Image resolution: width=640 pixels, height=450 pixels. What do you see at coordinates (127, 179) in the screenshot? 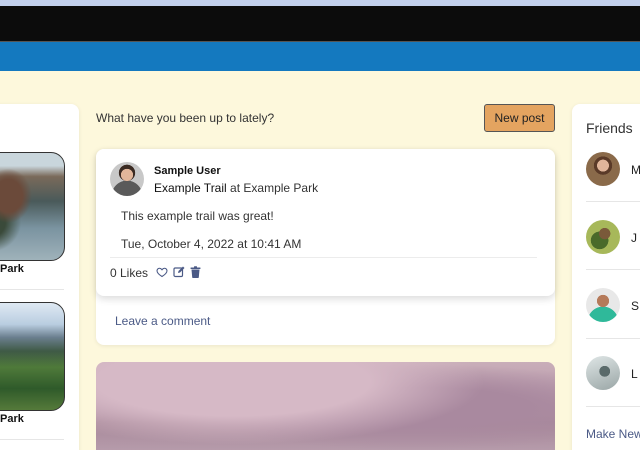
I see `avatar` at bounding box center [127, 179].